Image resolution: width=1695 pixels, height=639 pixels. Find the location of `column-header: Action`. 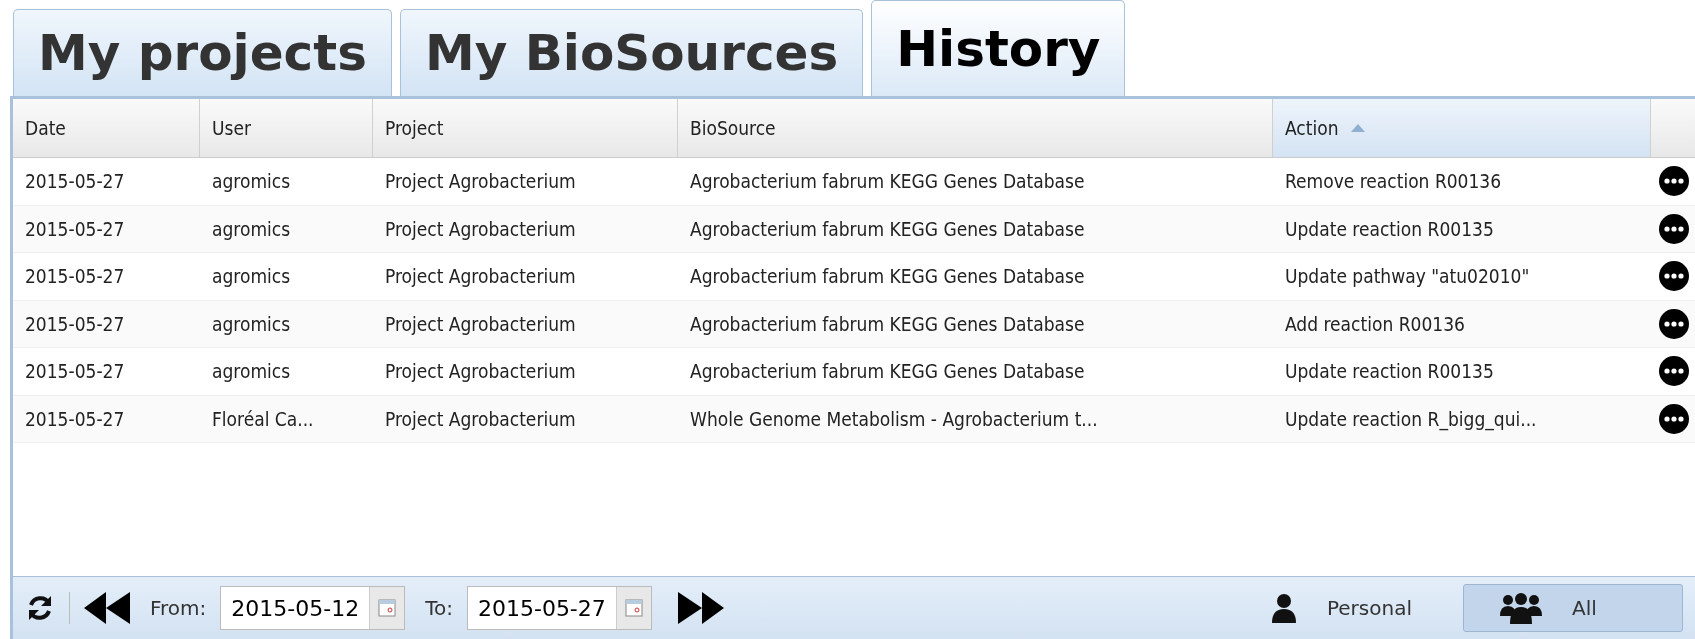

column-header: Action is located at coordinates (1462, 128).